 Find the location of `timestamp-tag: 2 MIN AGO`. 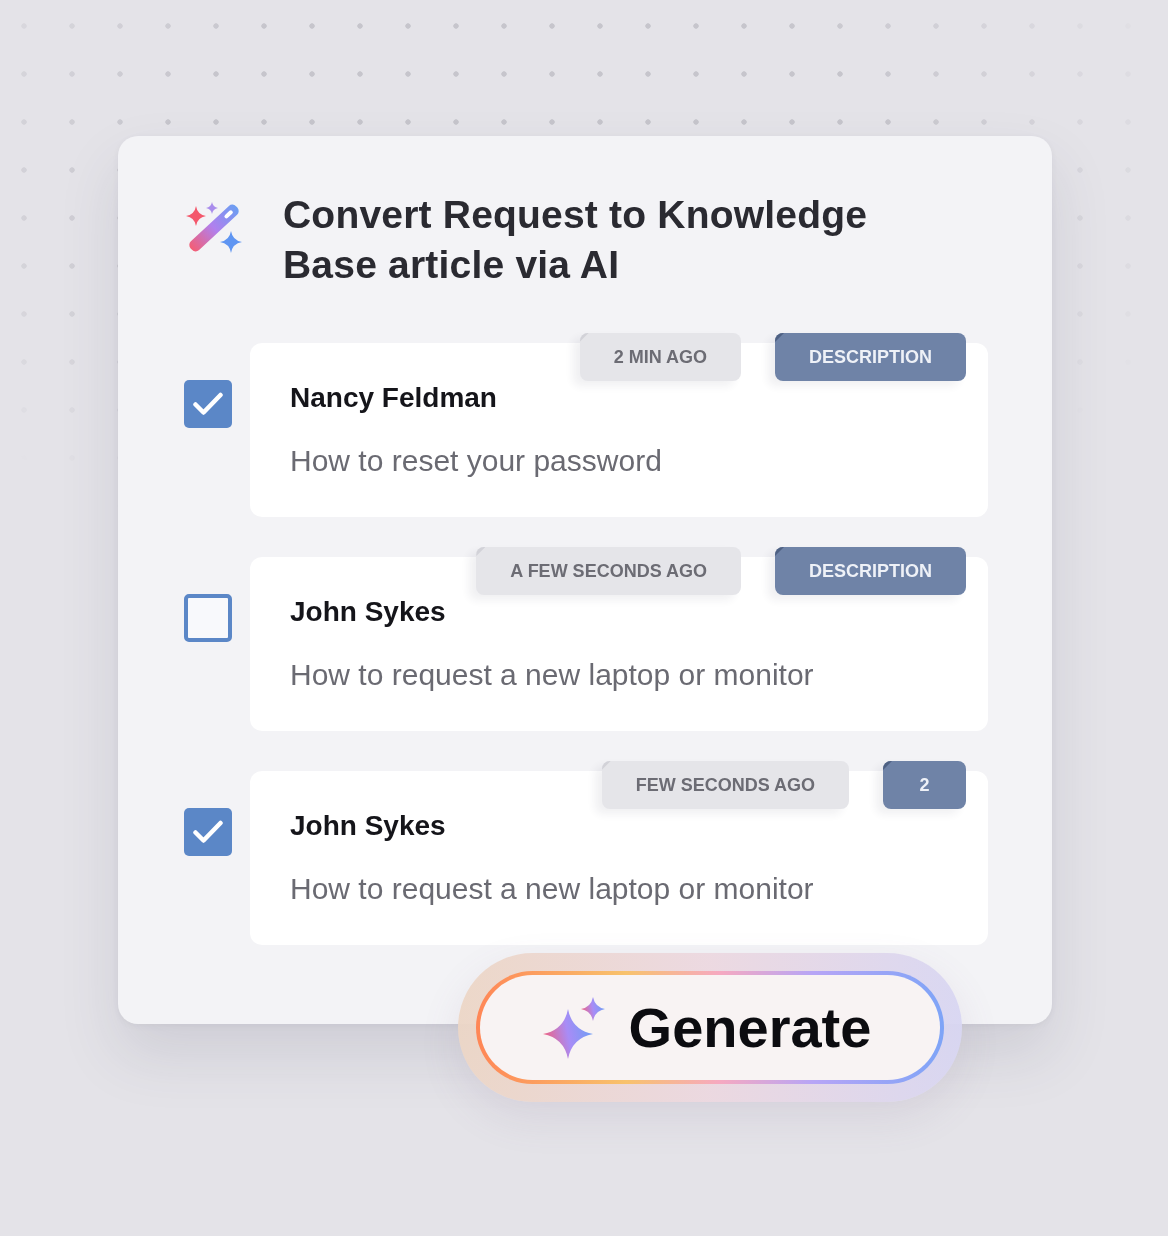

timestamp-tag: 2 MIN AGO is located at coordinates (660, 357).